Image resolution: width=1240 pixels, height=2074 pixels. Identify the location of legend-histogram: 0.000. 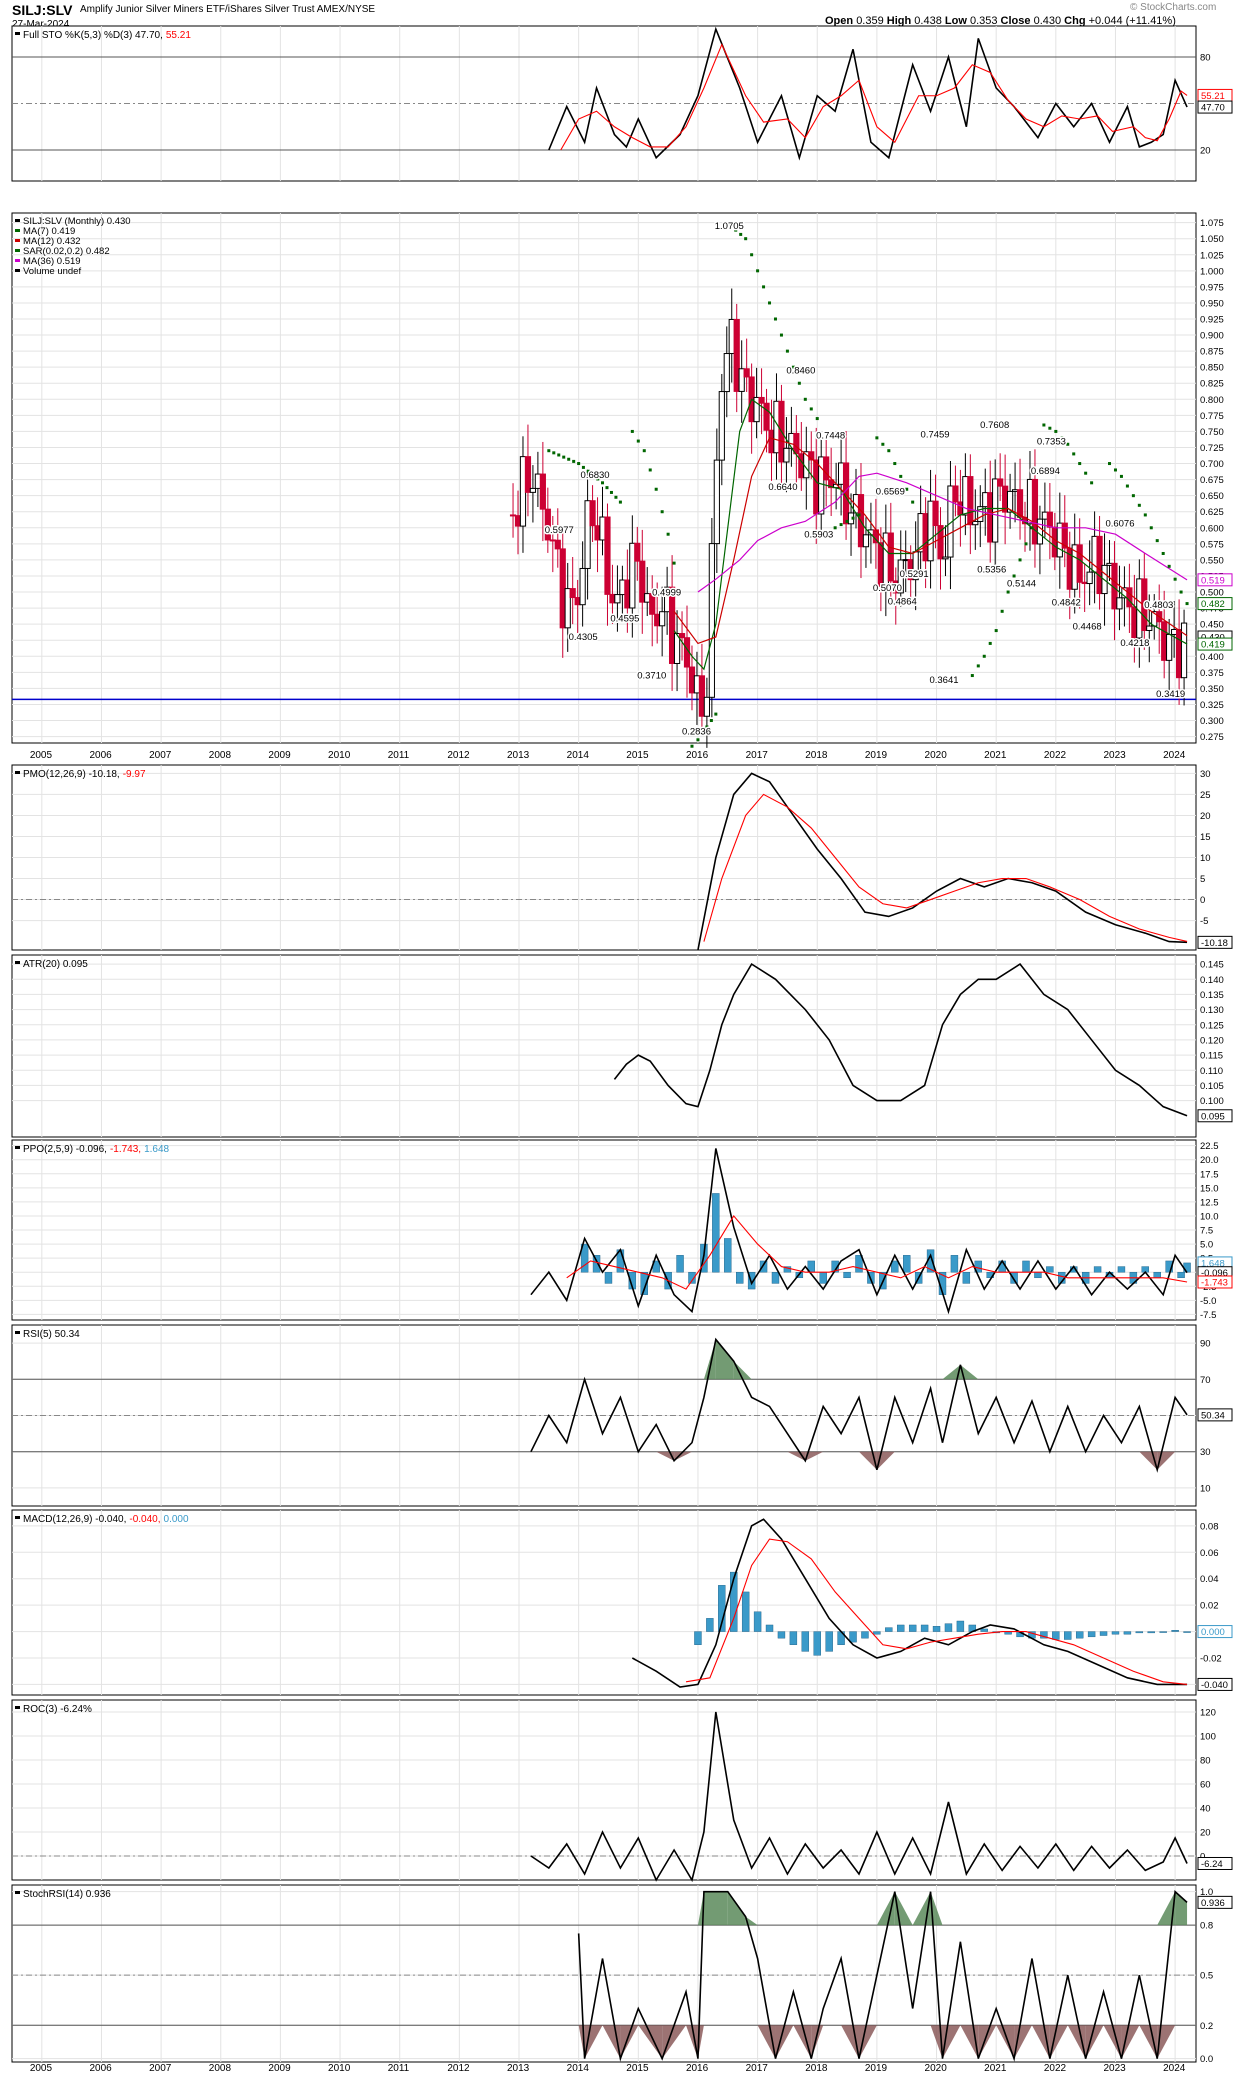
(176, 1519).